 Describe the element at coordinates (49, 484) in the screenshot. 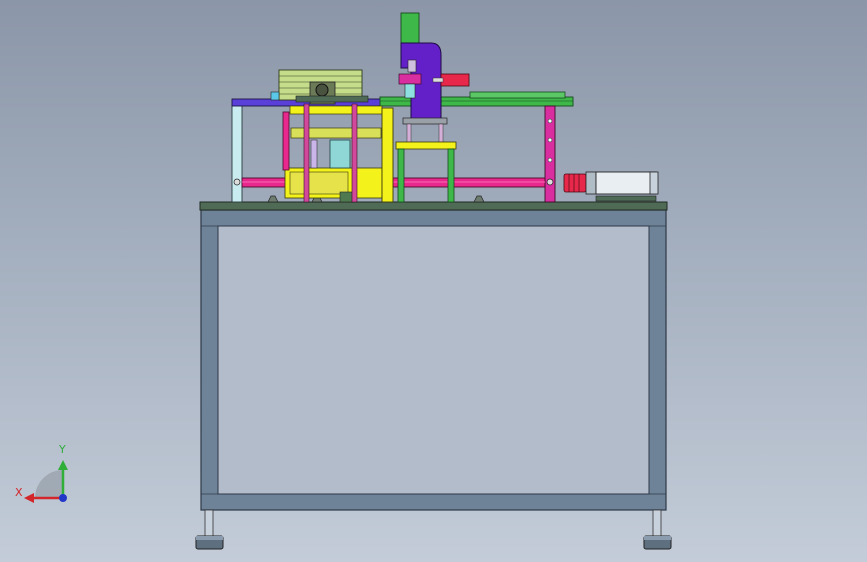

I see `triad-plane-icon` at that location.